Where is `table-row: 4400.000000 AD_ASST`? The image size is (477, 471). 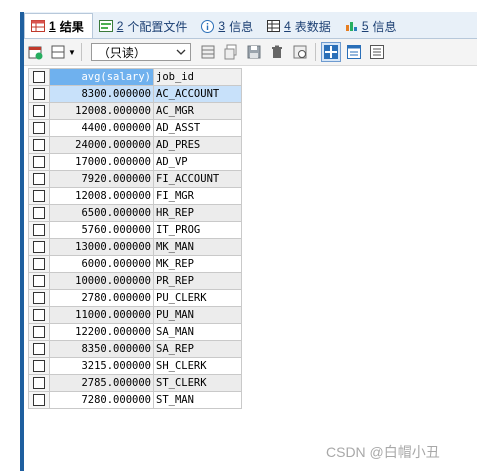
table-row: 4400.000000 AD_ASST is located at coordinates (135, 128).